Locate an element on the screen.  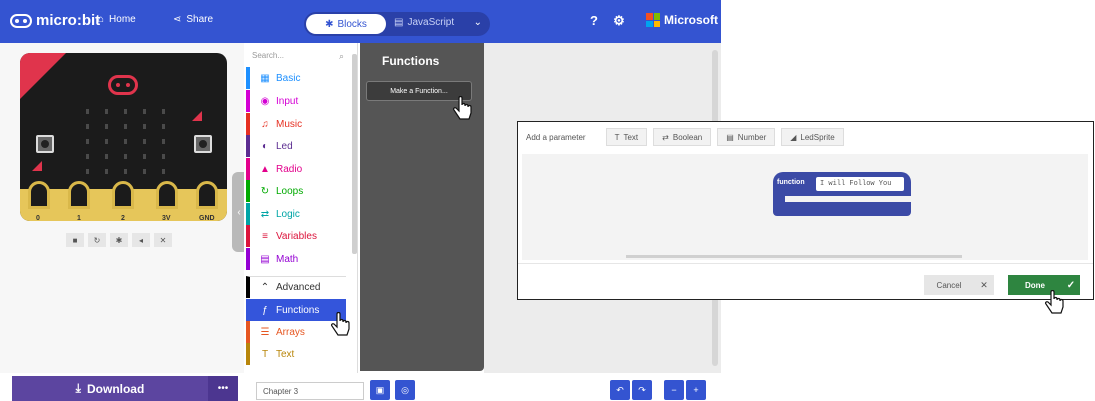
pin-label: 2 is located at coordinates (123, 218).